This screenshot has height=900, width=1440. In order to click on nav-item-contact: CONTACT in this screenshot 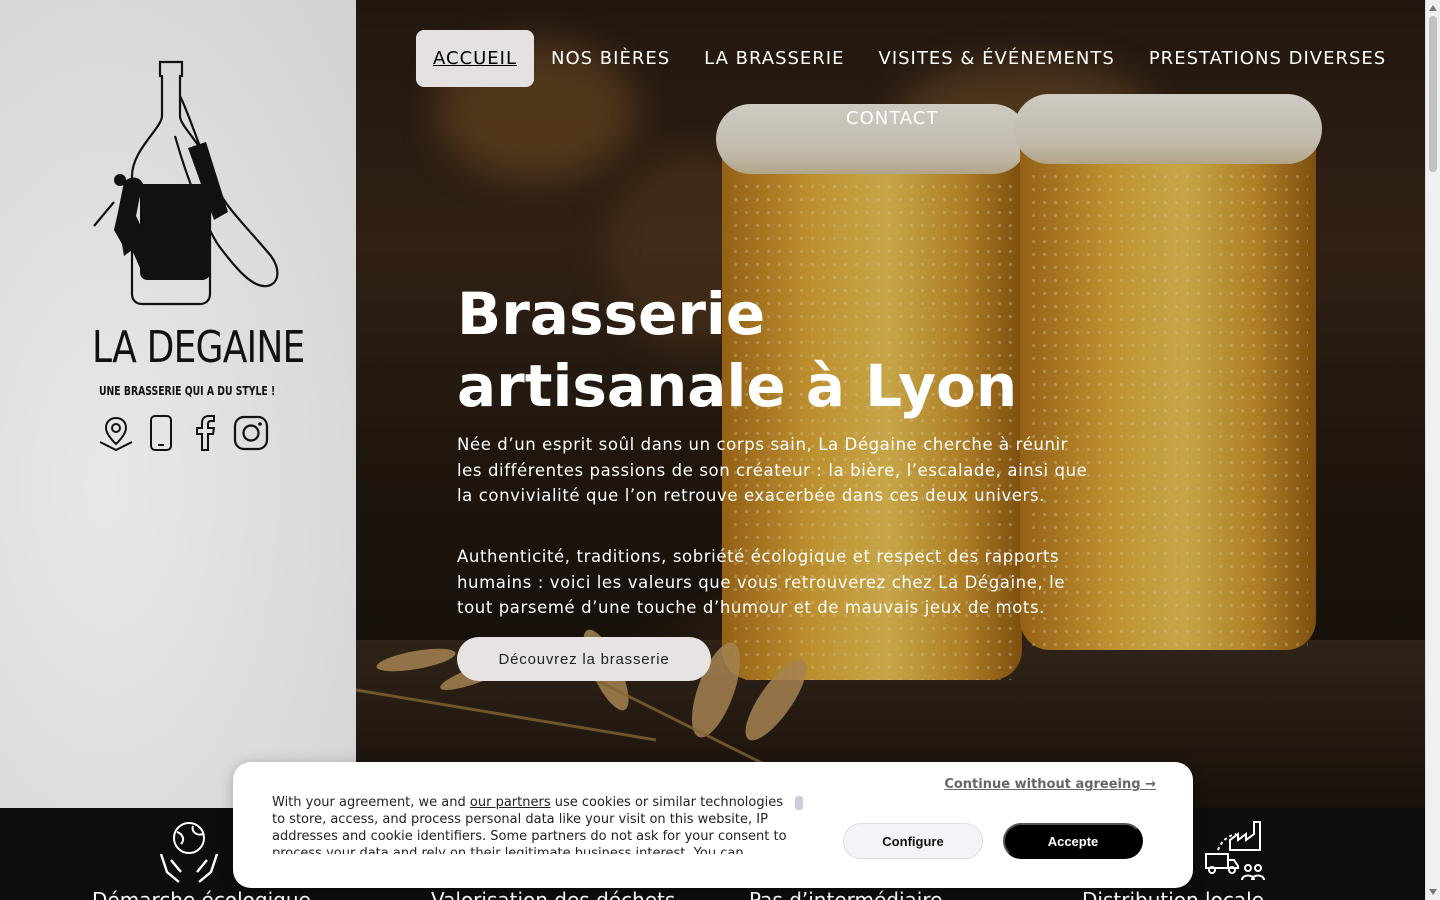, I will do `click(892, 118)`.